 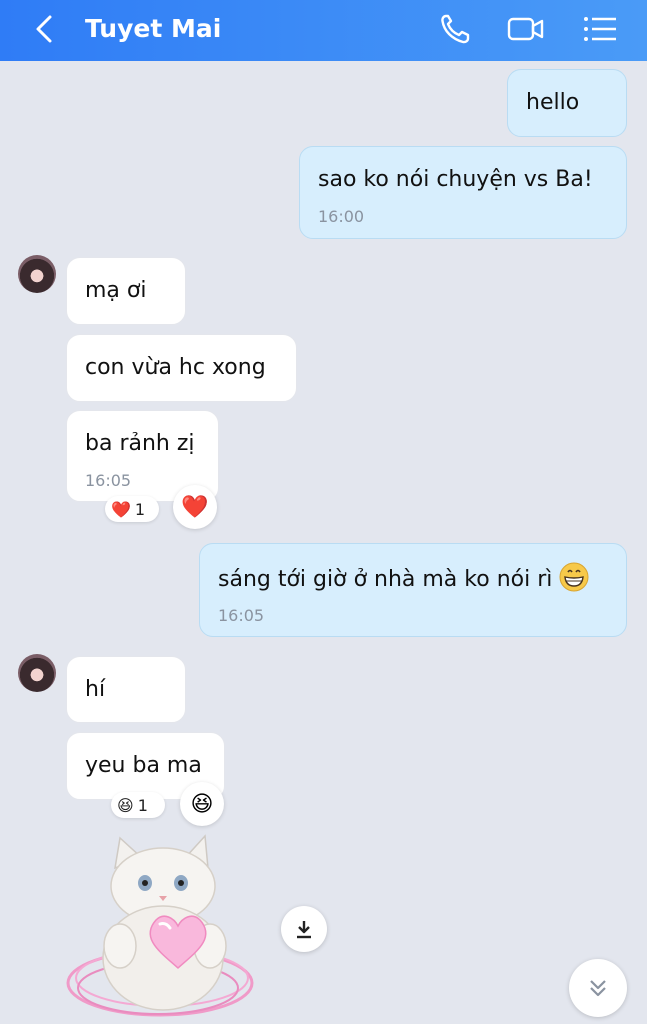 I want to click on message-bubble: mạ ơi, so click(x=126, y=291).